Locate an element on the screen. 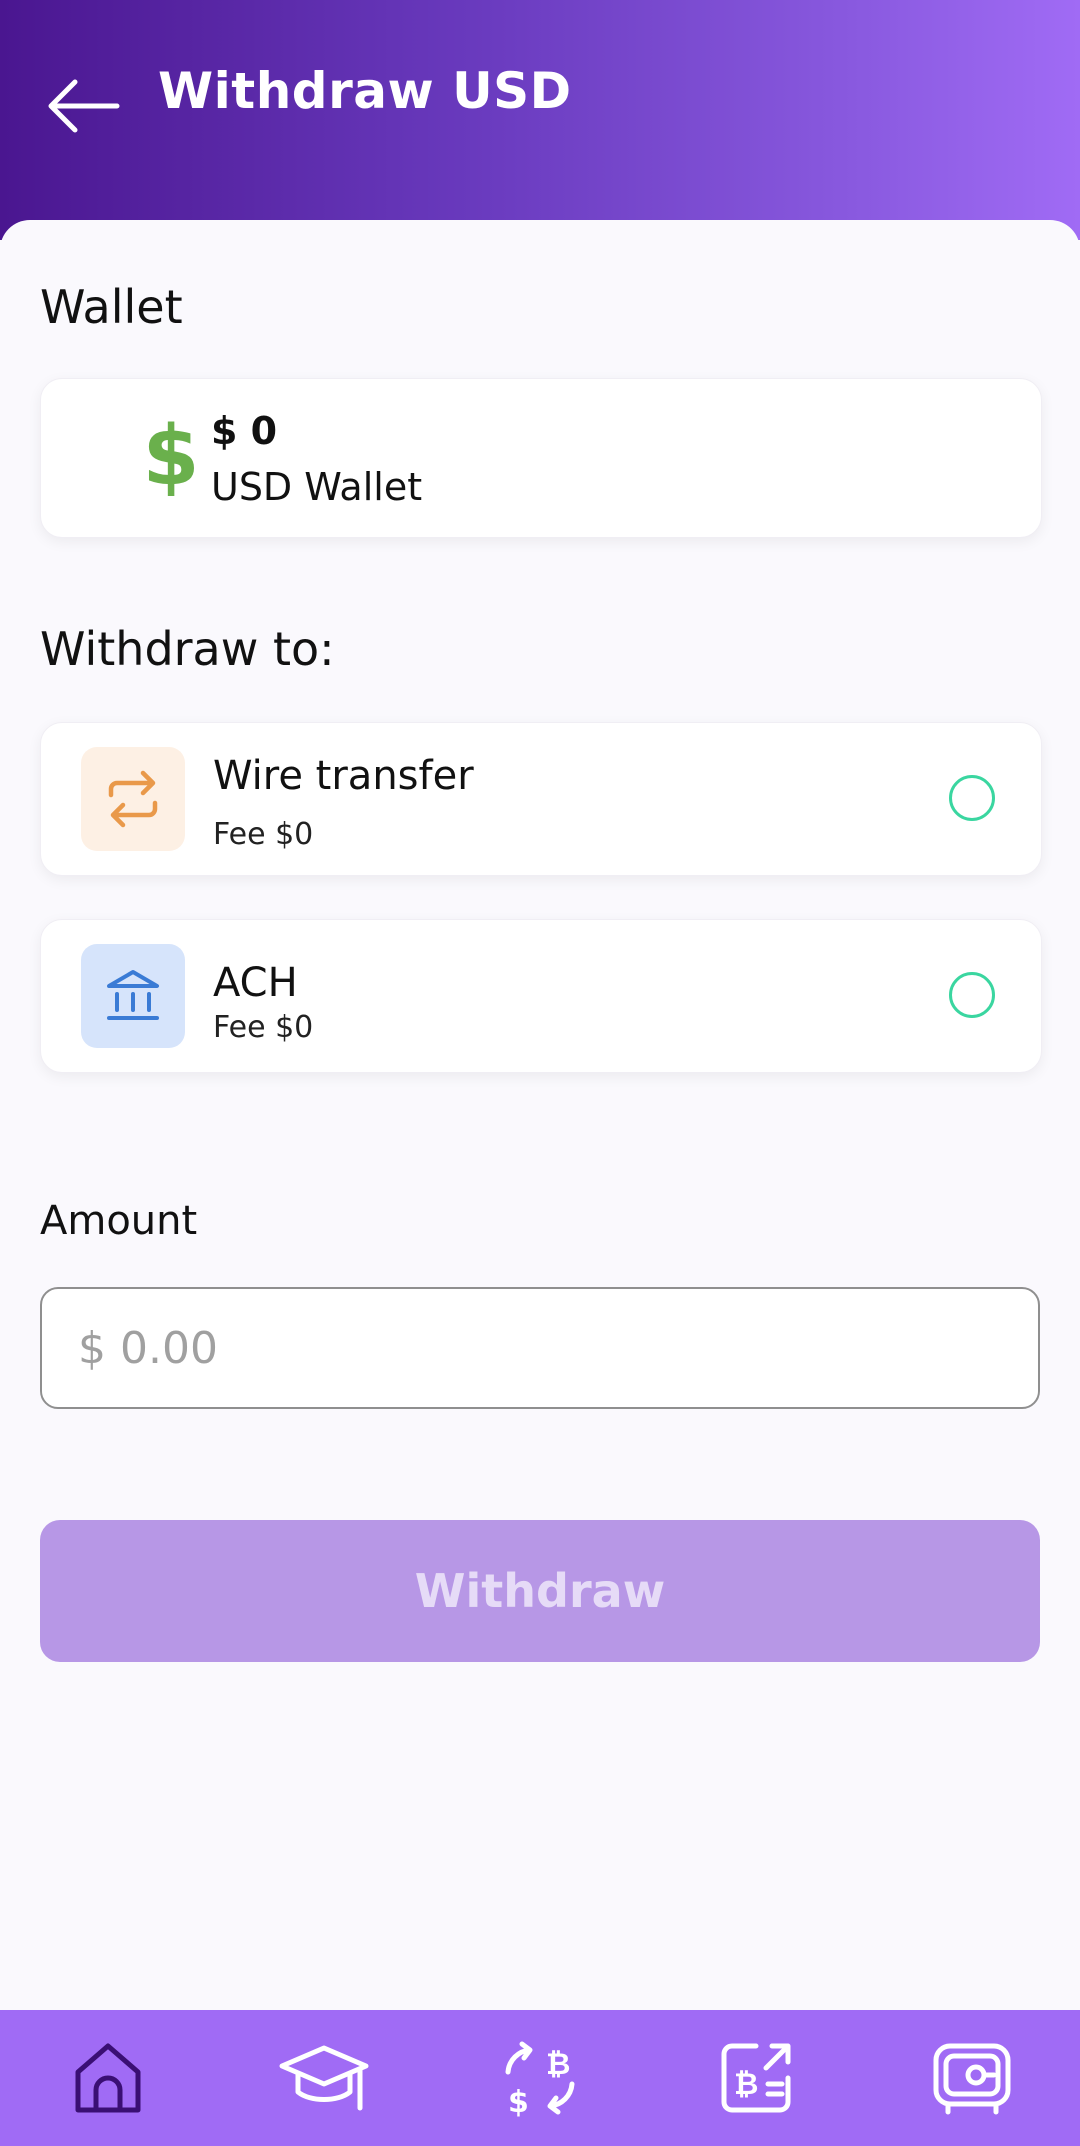  wallet-name: USD Wallet is located at coordinates (317, 487).